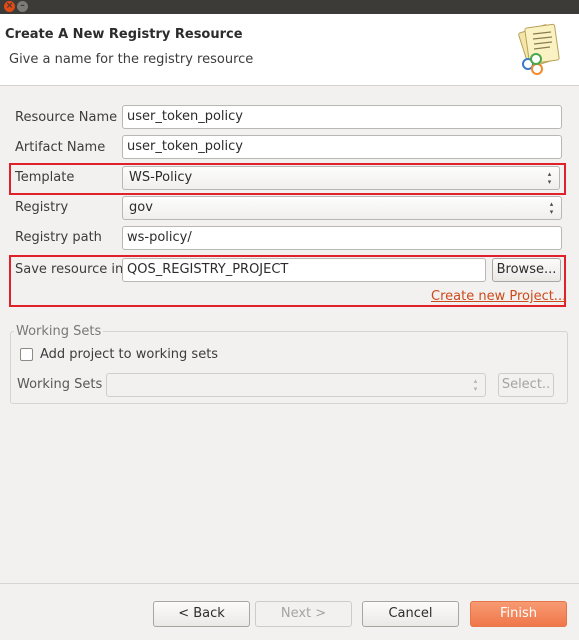 The width and height of the screenshot is (579, 640). I want to click on footer-separator, so click(289, 583).